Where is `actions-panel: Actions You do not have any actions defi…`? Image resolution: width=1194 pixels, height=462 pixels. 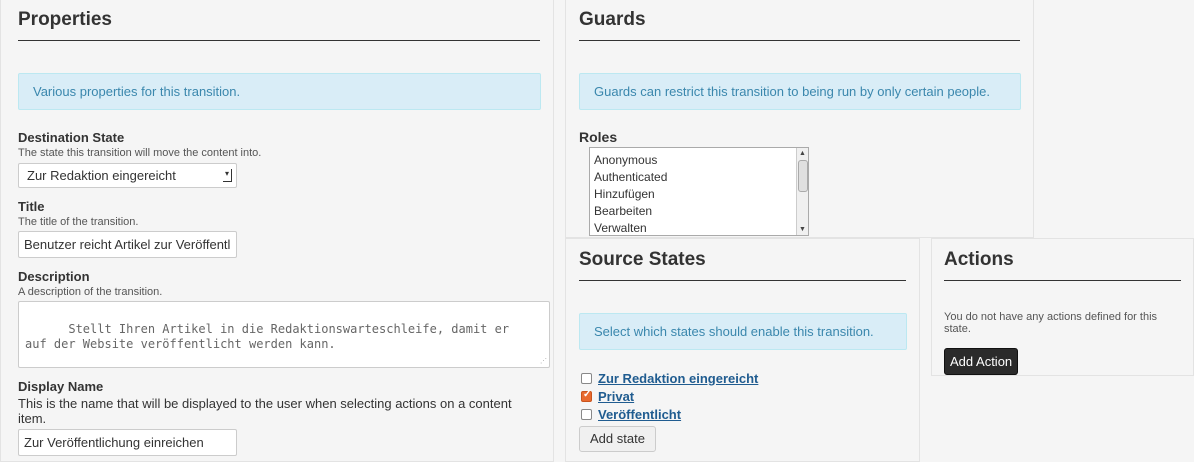
actions-panel: Actions You do not have any actions defi… is located at coordinates (1062, 307).